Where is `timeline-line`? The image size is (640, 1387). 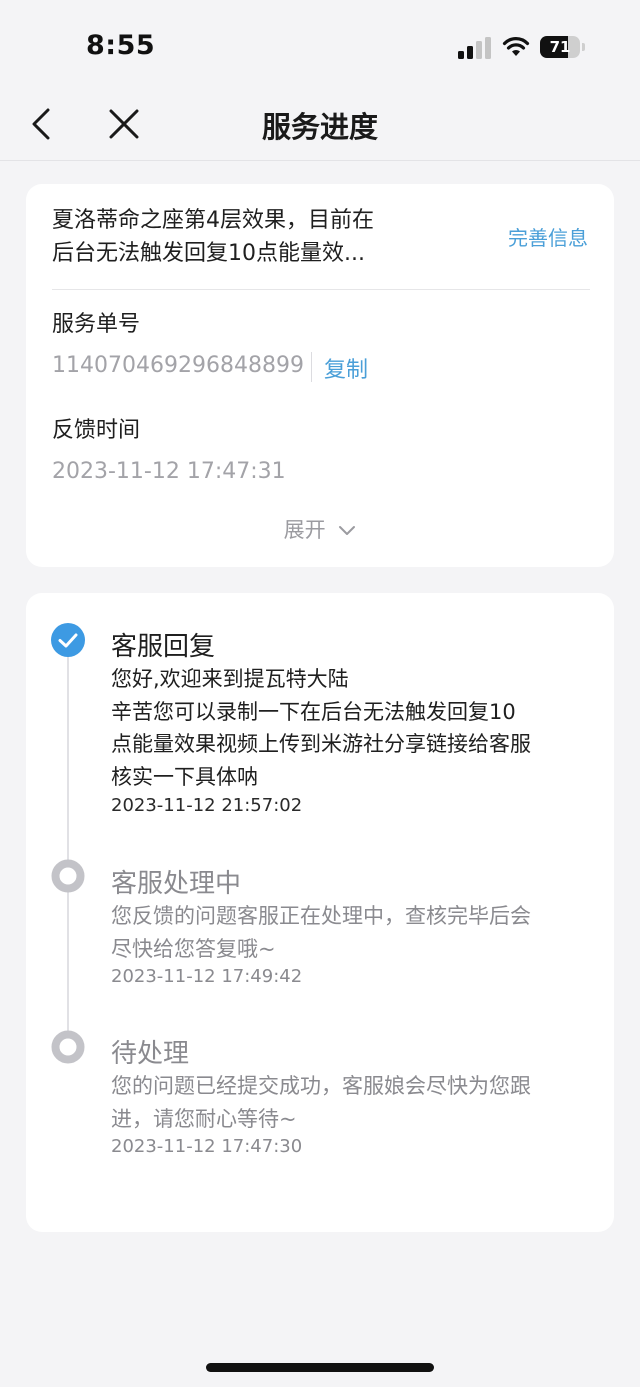 timeline-line is located at coordinates (68, 844).